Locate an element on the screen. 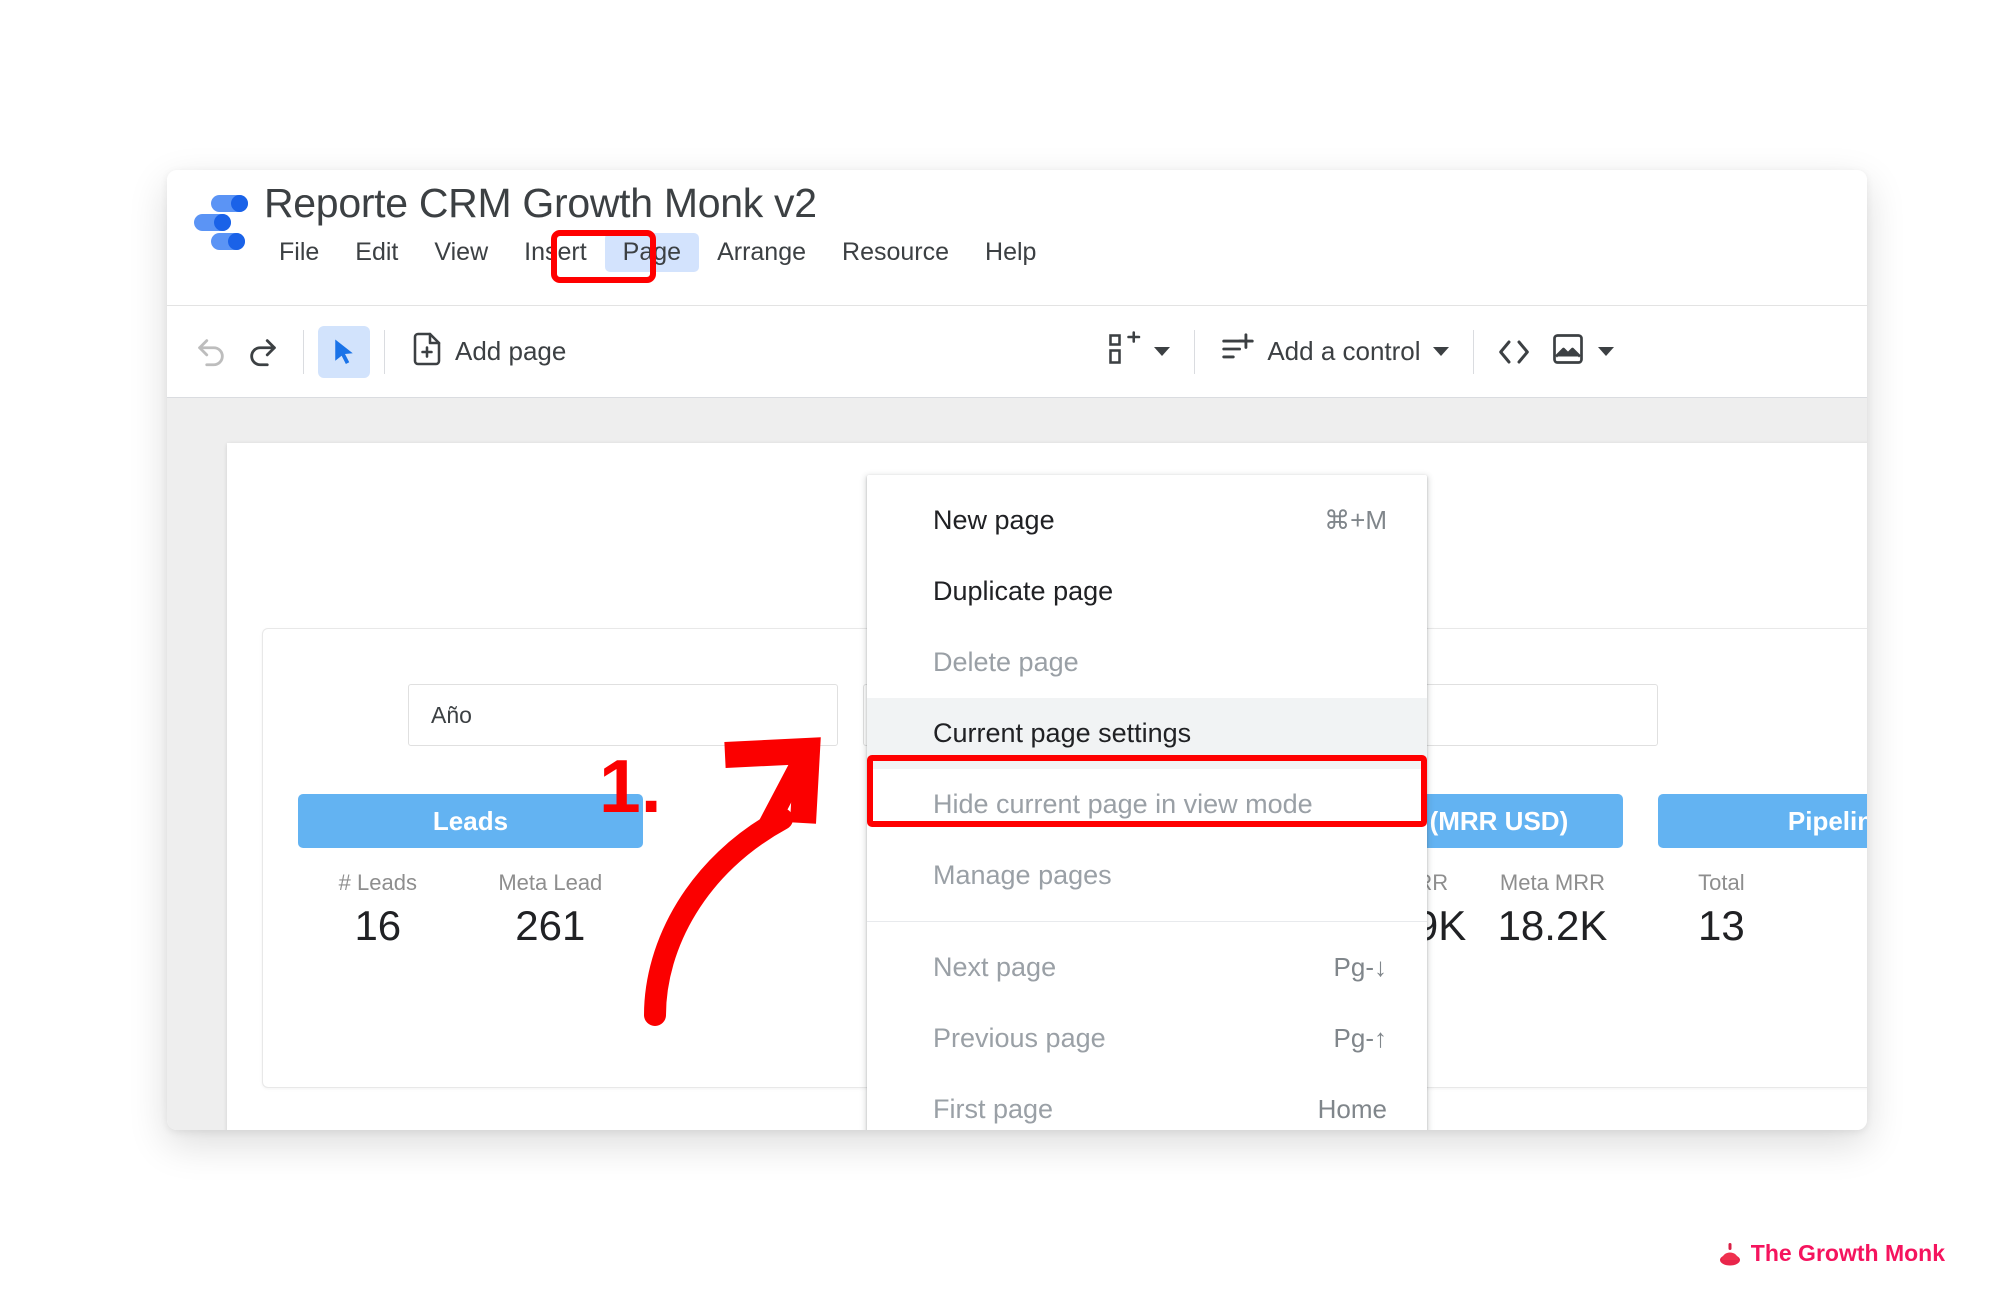 The image size is (2000, 1300). menu-divider is located at coordinates (1147, 921).